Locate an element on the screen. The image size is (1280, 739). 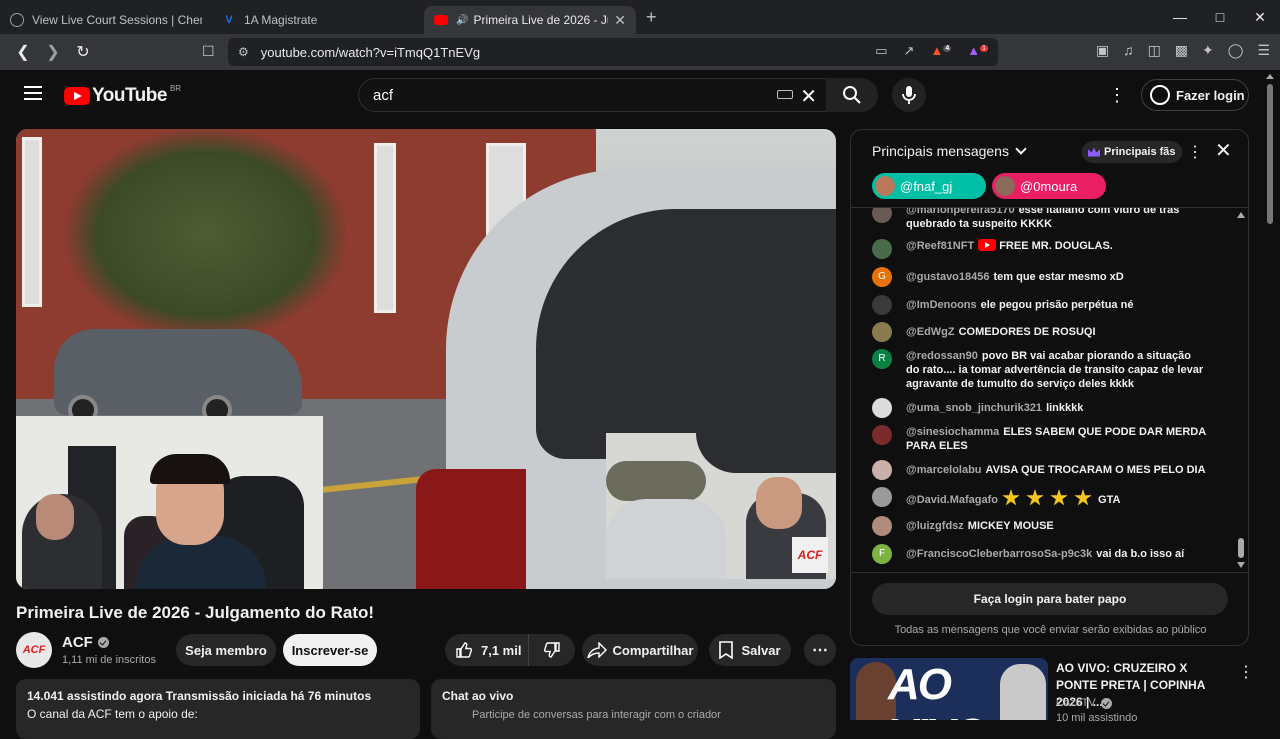
bookmark-icon: ☐ is located at coordinates (208, 51).